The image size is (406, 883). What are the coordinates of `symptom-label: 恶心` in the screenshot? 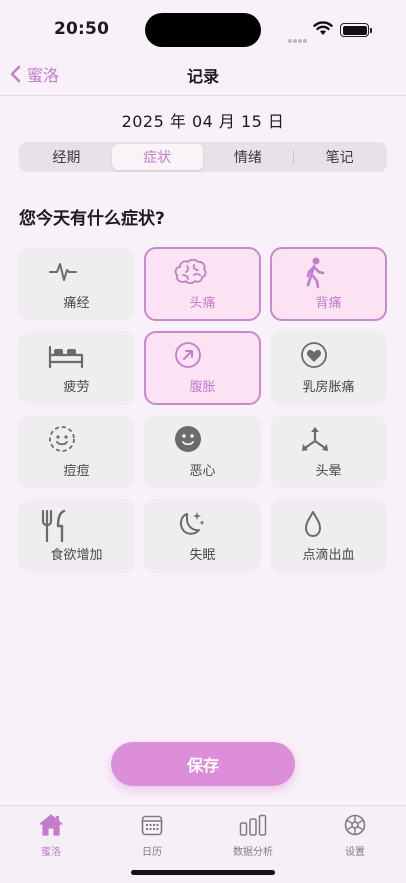 It's located at (202, 471).